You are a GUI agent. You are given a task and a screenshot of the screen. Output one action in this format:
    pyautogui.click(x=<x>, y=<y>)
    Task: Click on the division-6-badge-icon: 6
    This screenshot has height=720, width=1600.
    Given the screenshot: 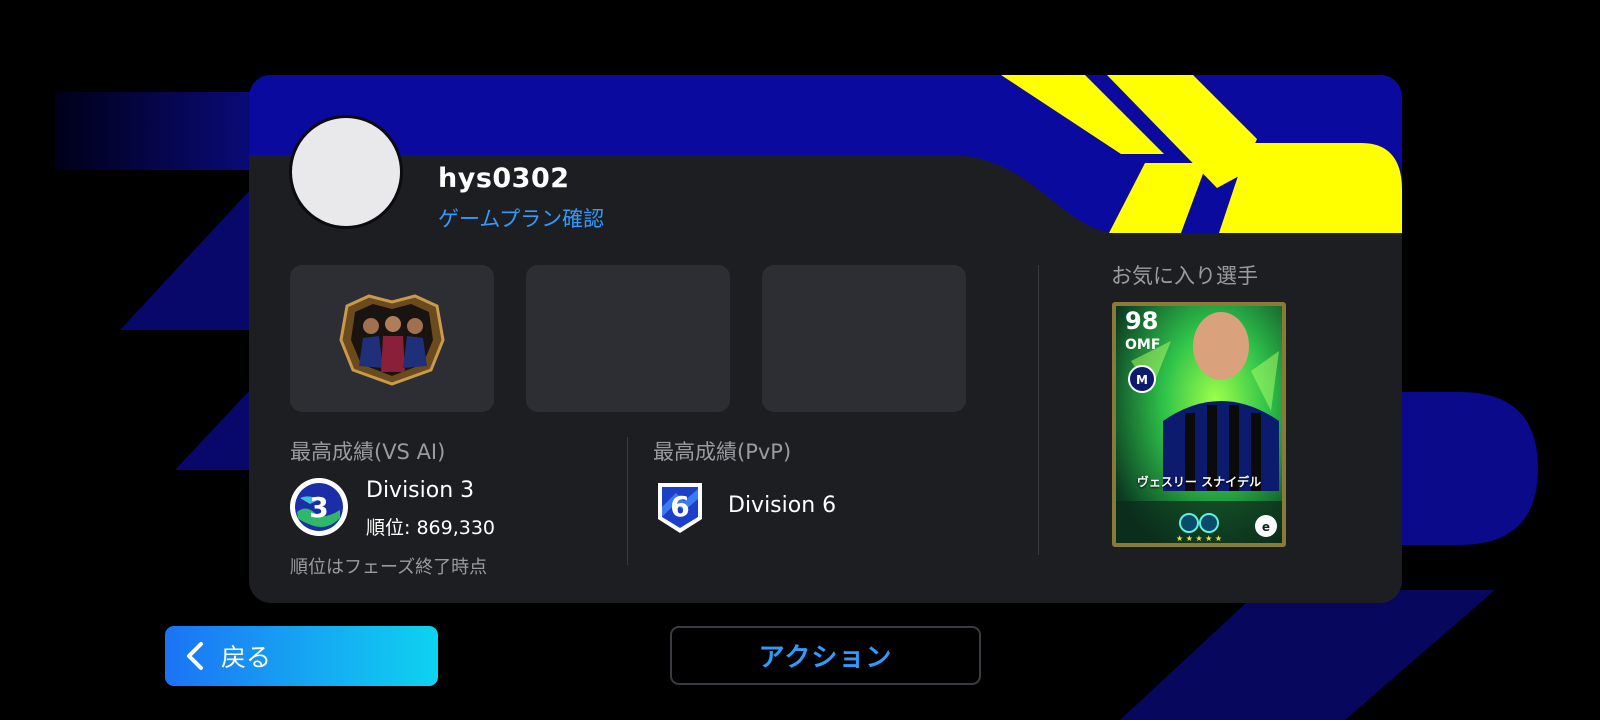 What is the action you would take?
    pyautogui.click(x=680, y=508)
    